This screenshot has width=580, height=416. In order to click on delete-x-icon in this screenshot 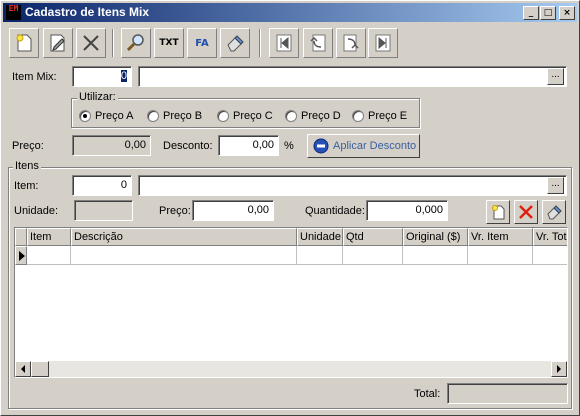, I will do `click(91, 43)`.